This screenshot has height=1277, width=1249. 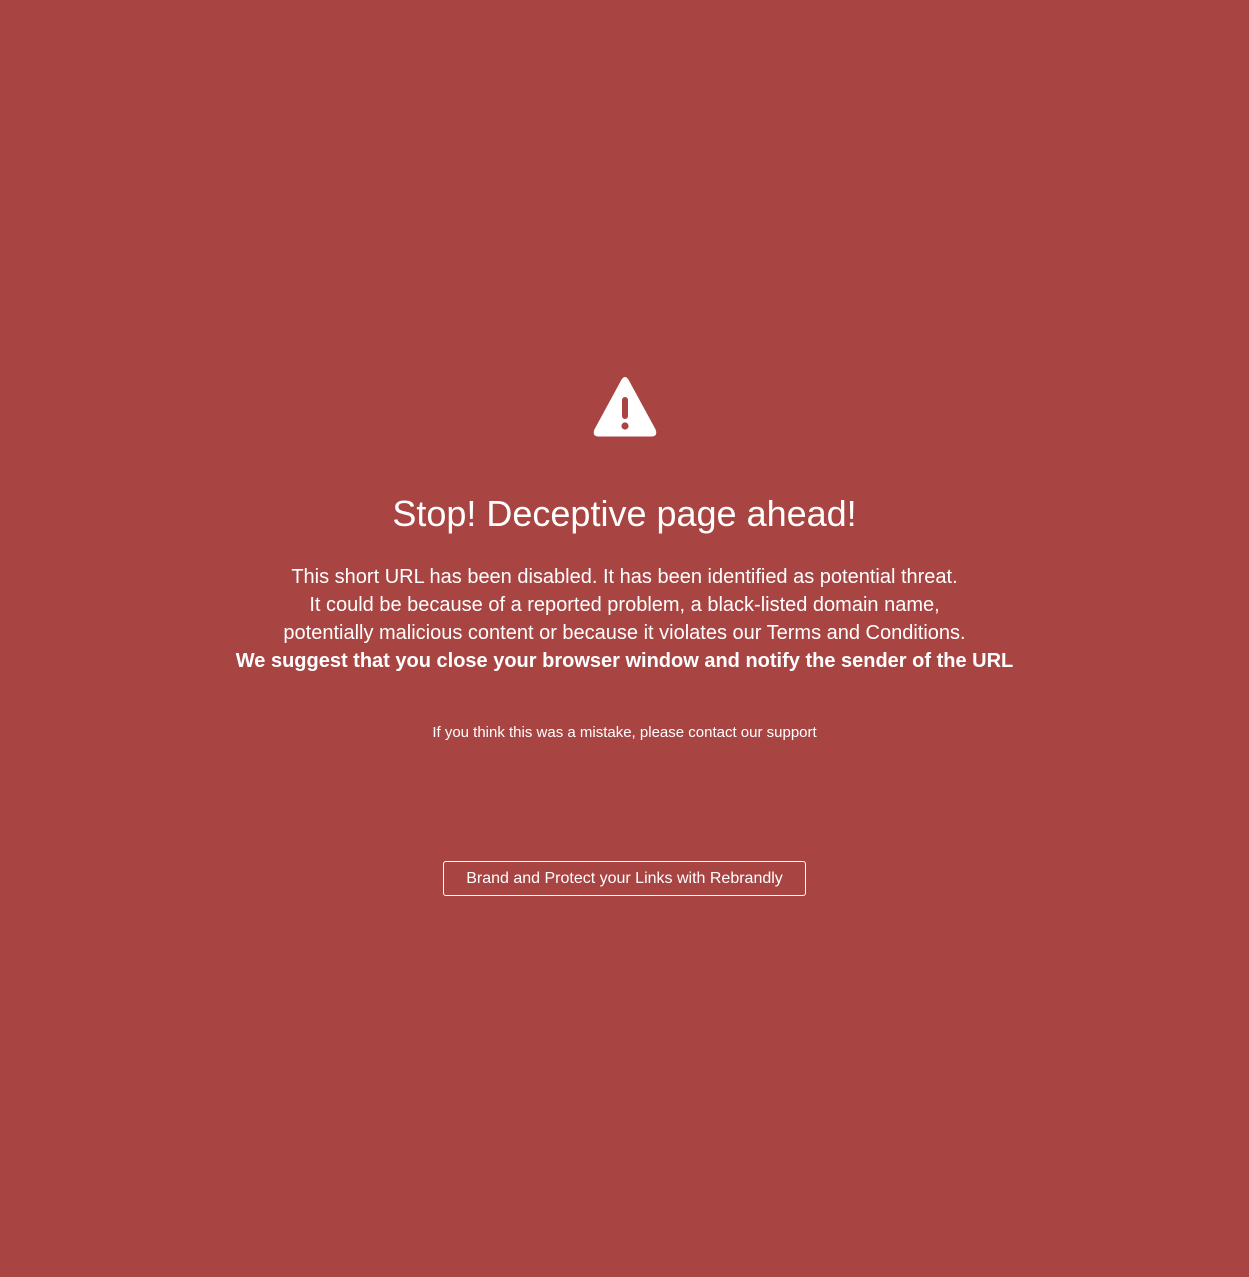 I want to click on warning-triangle-icon, so click(x=625, y=406).